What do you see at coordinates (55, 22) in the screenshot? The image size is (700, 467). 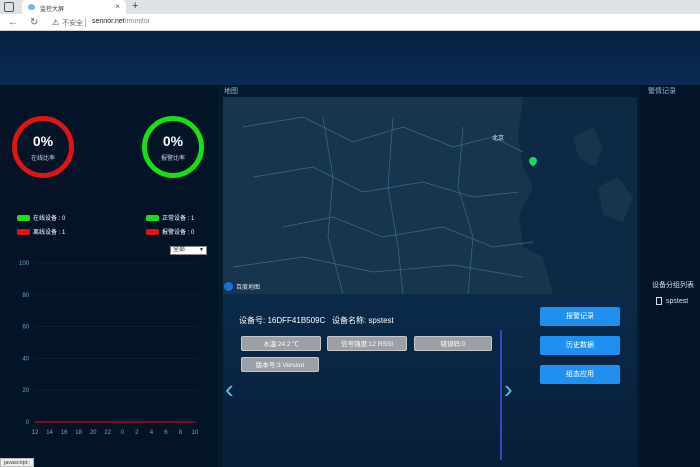 I see `warning-icon: ⚠` at bounding box center [55, 22].